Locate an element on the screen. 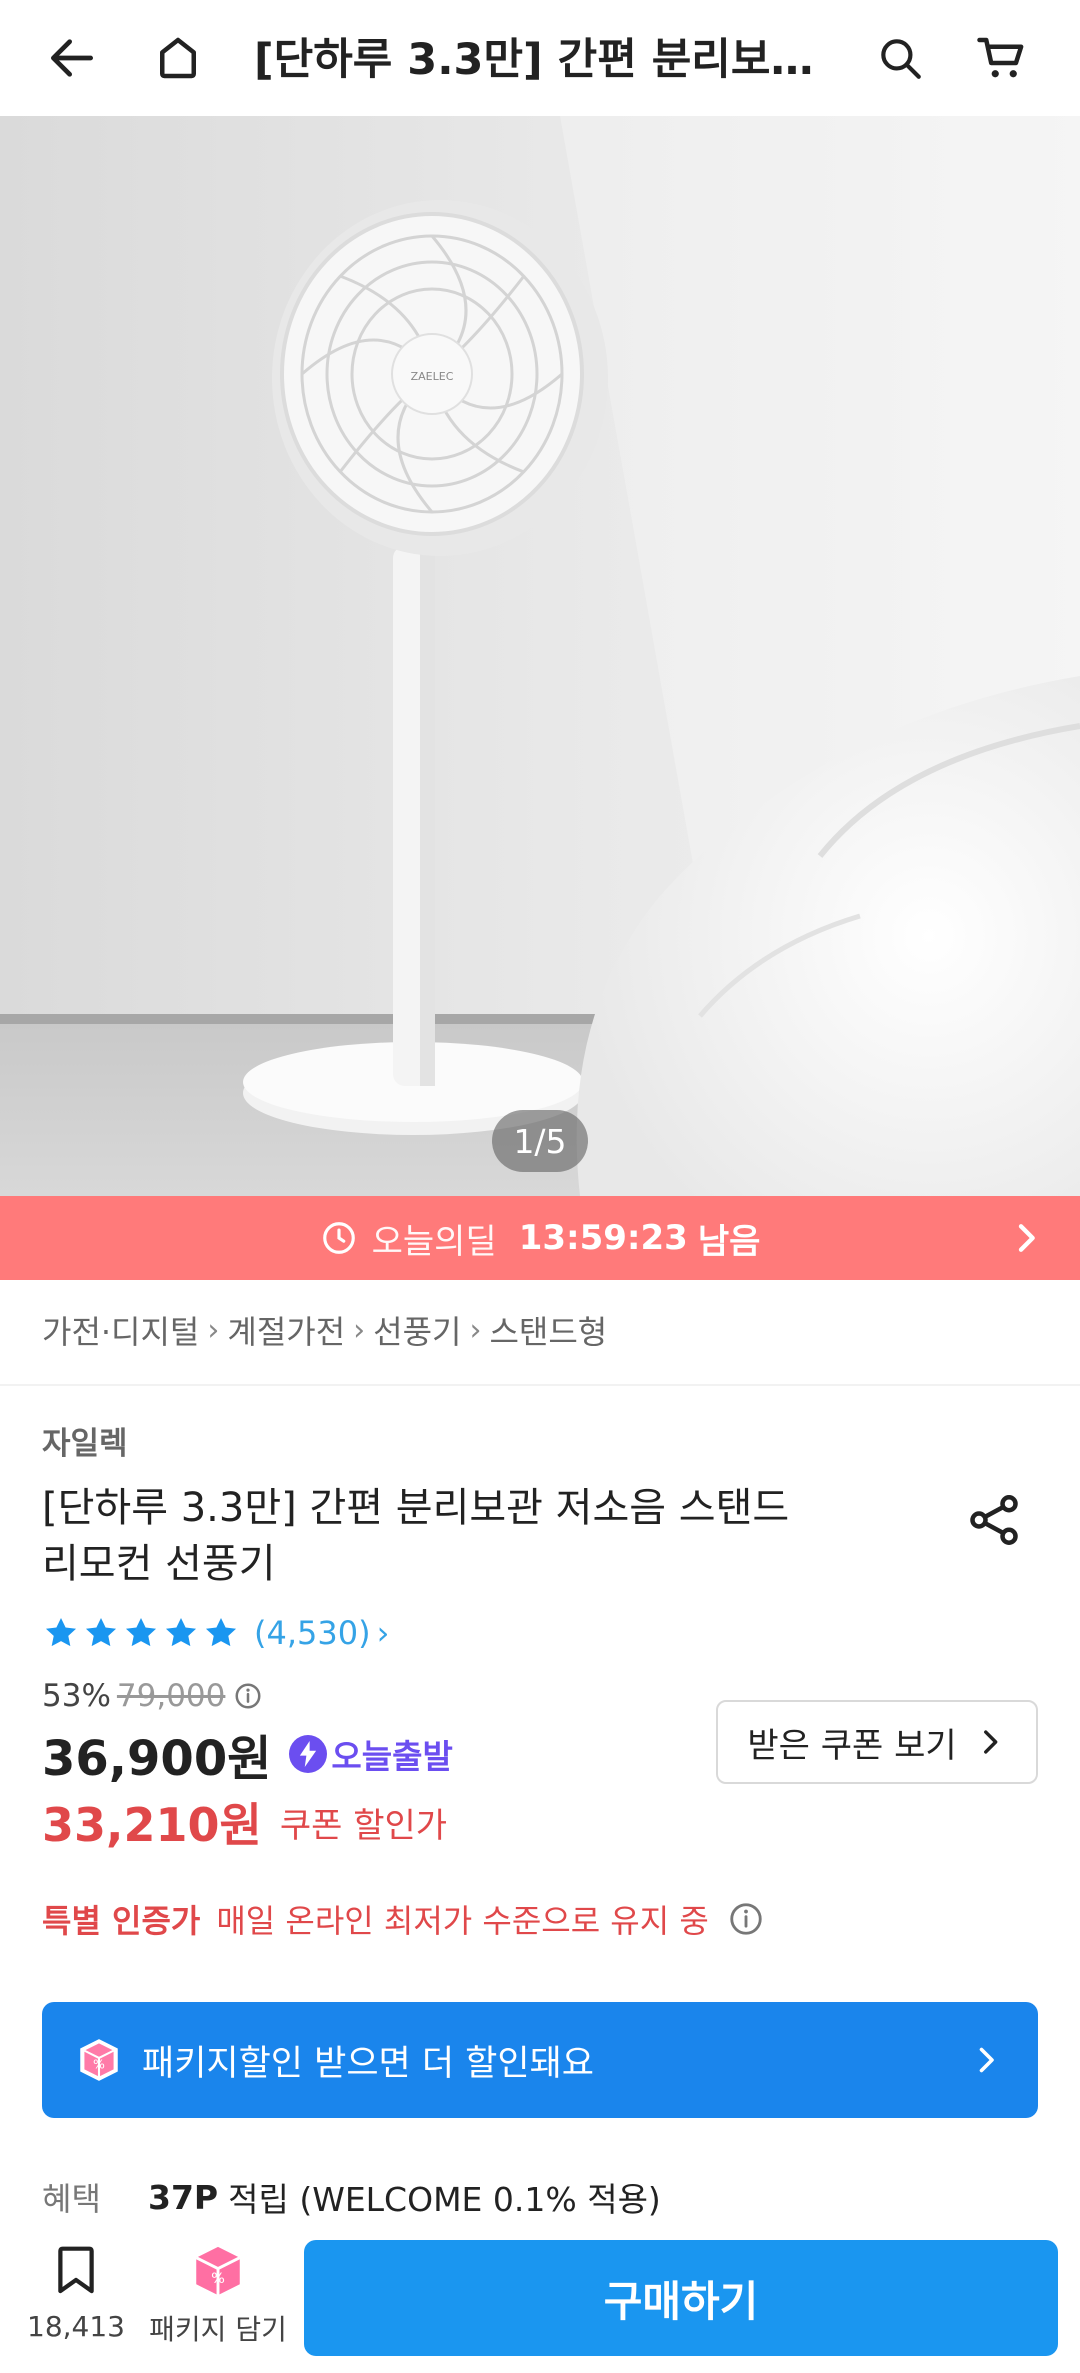  todays-deal-banner: 오늘의딜 13:59:23 남음 is located at coordinates (540, 1238).